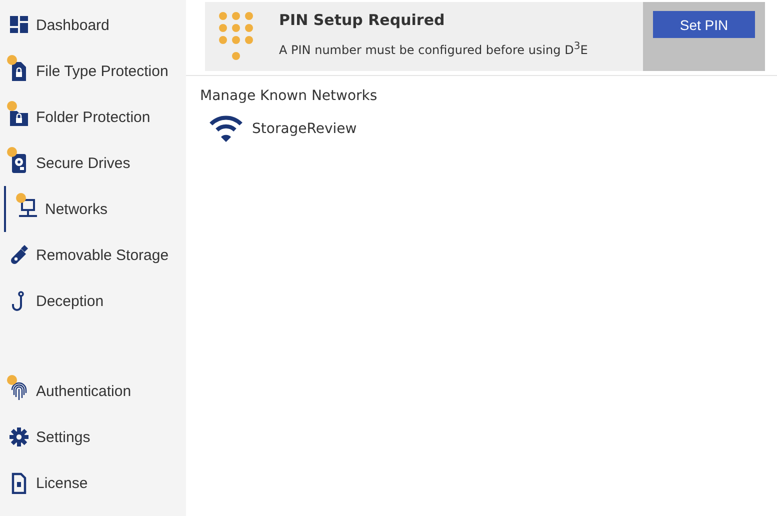 The height and width of the screenshot is (516, 777). What do you see at coordinates (19, 483) in the screenshot?
I see `license-icon` at bounding box center [19, 483].